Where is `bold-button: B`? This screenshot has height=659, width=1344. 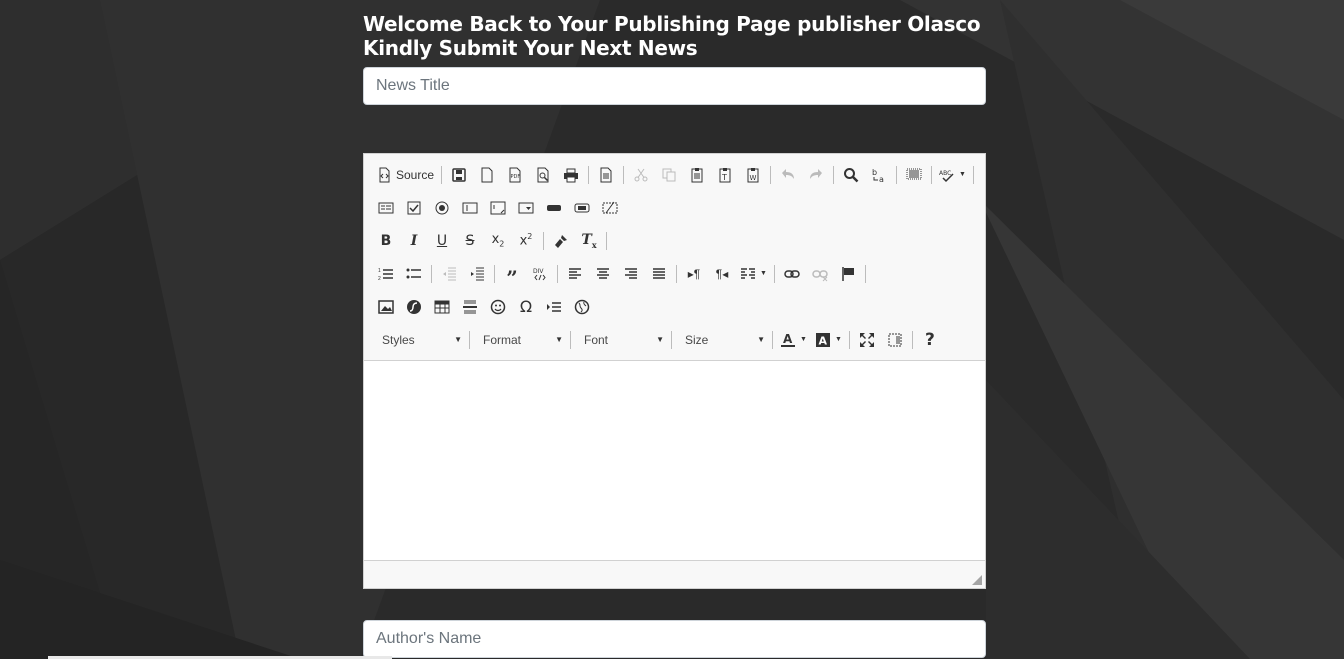 bold-button: B is located at coordinates (386, 241).